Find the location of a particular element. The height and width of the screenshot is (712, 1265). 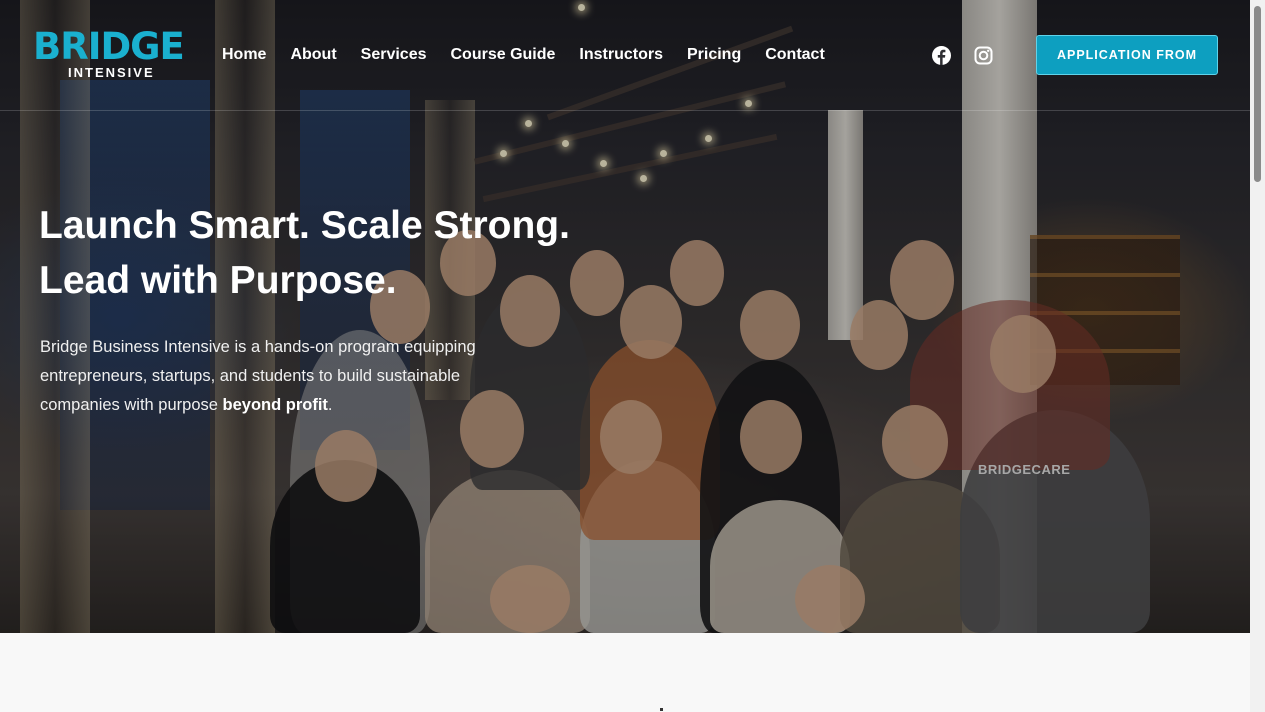

nav-item-pricing: Pricing is located at coordinates (714, 55).